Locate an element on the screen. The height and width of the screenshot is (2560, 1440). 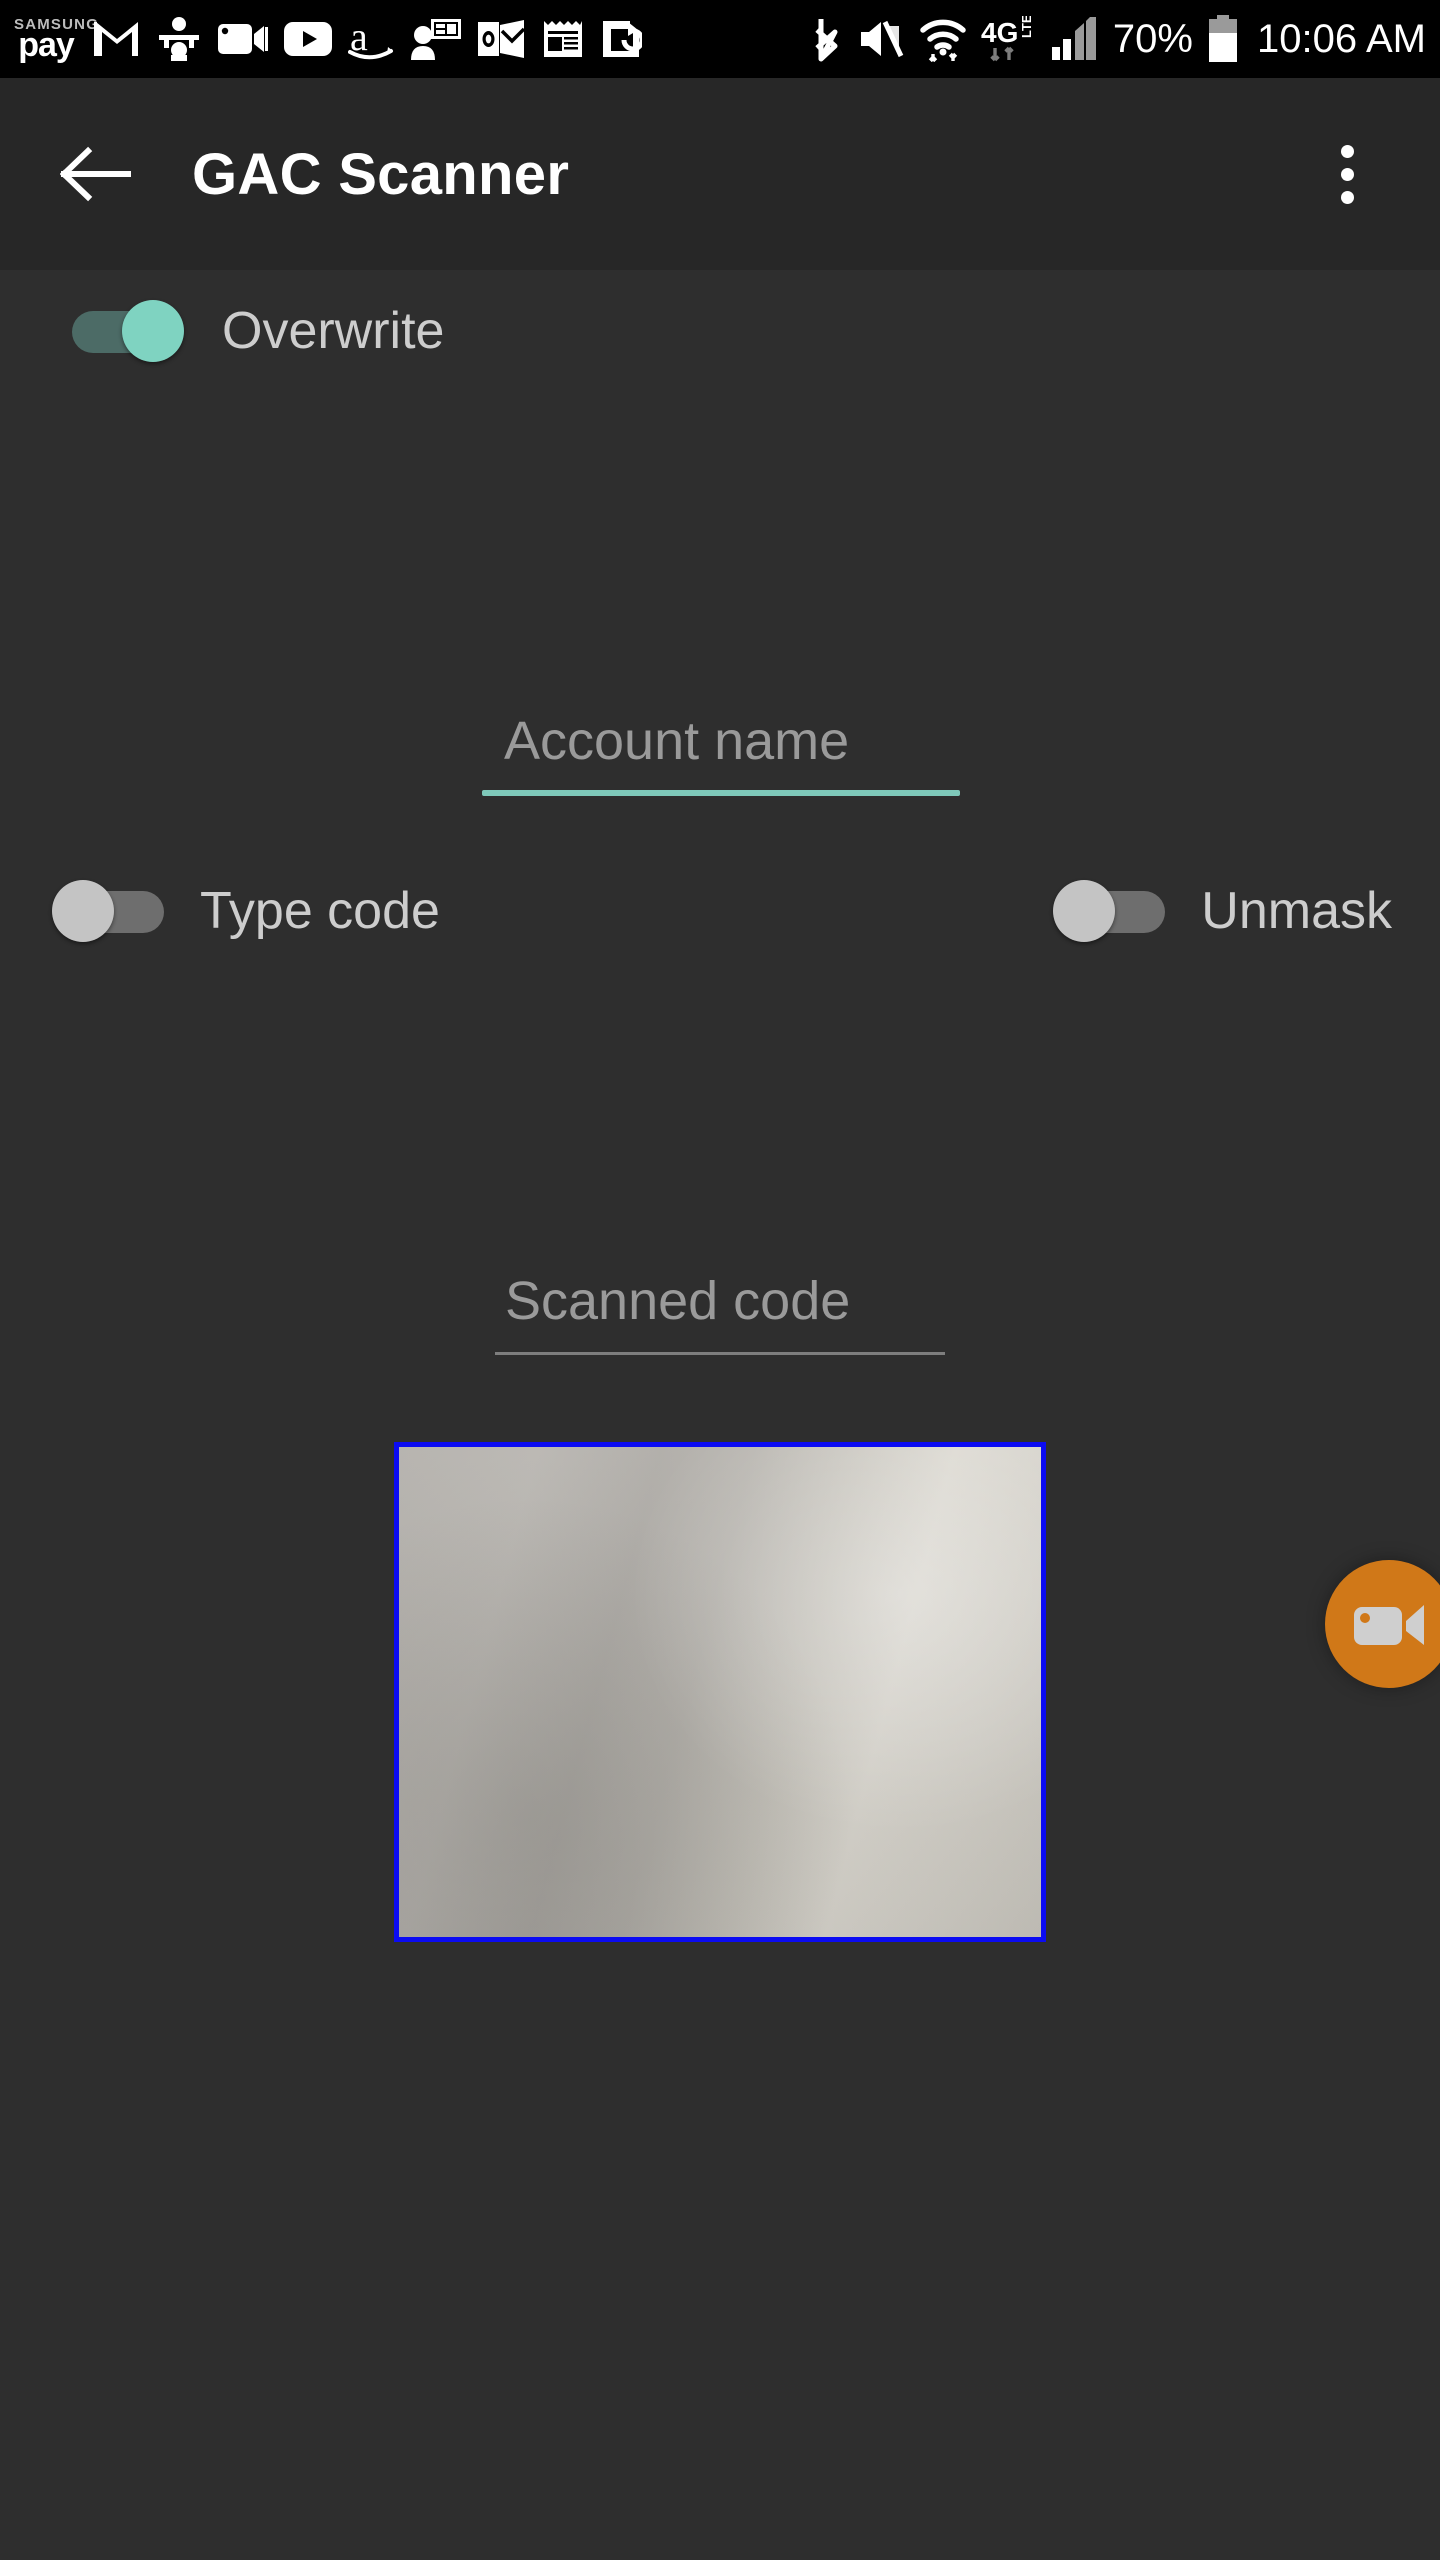
amazon-icon: a is located at coordinates (370, 39).